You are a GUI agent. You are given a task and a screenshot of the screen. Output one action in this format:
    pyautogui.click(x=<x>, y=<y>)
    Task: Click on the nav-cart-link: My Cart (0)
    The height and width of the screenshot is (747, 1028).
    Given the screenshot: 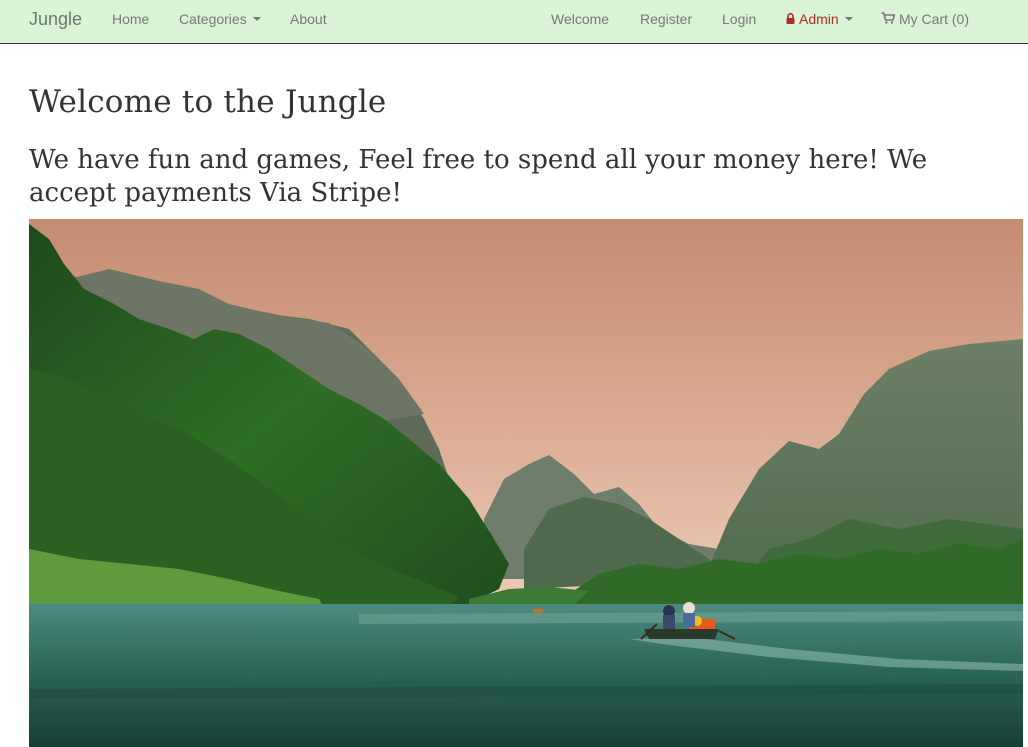 What is the action you would take?
    pyautogui.click(x=925, y=22)
    